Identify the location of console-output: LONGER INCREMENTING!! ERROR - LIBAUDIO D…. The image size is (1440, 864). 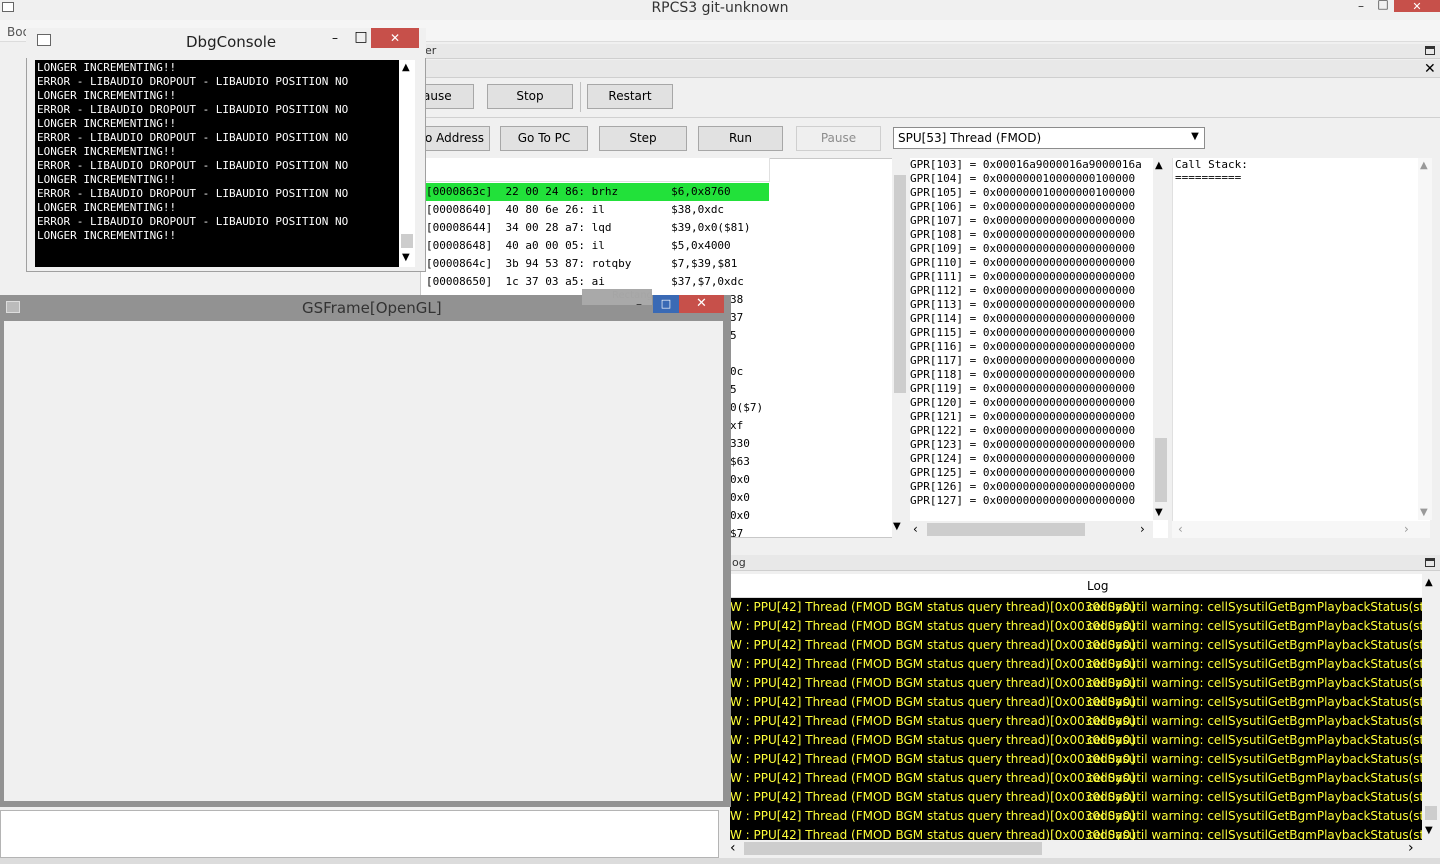
(217, 163).